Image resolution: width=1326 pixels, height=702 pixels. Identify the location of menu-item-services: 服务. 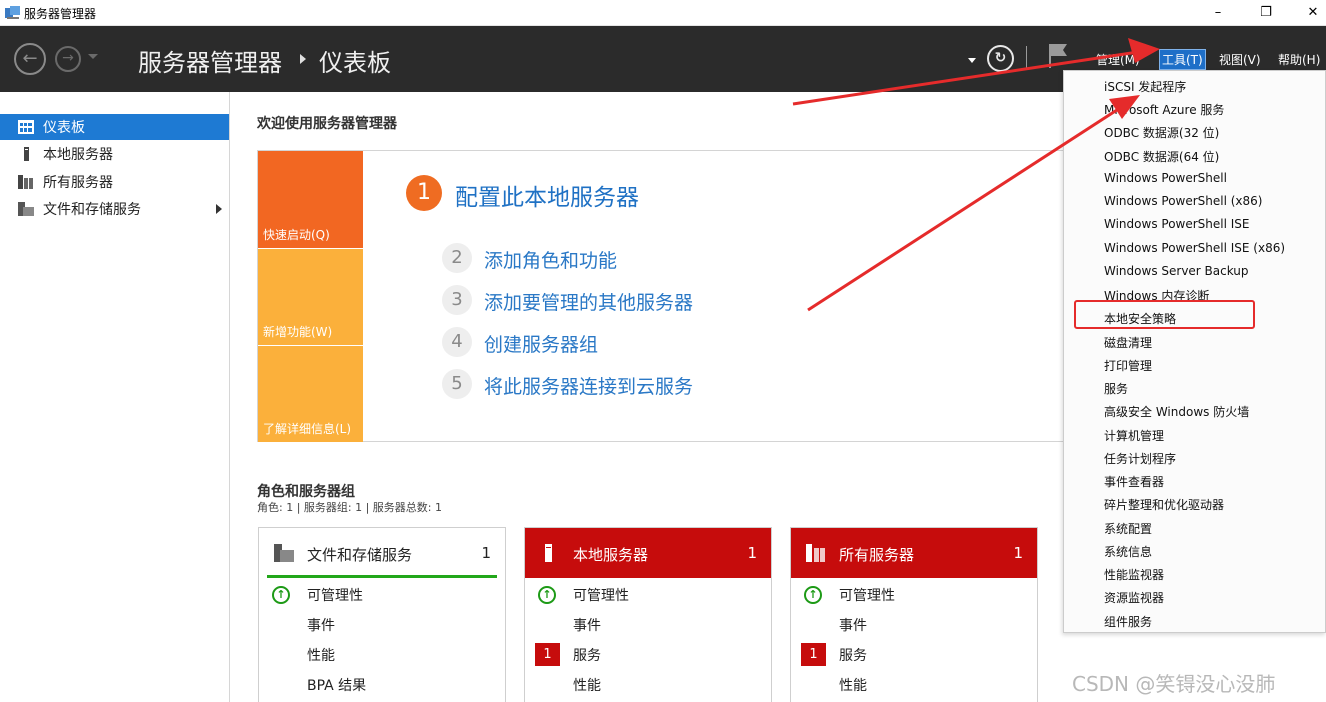
(1116, 388).